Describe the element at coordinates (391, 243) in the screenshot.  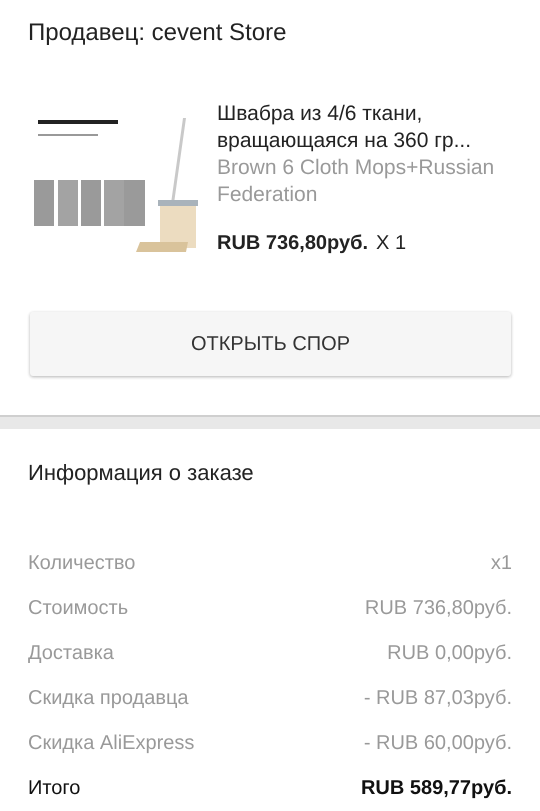
I see `product-quantity: X 1` at that location.